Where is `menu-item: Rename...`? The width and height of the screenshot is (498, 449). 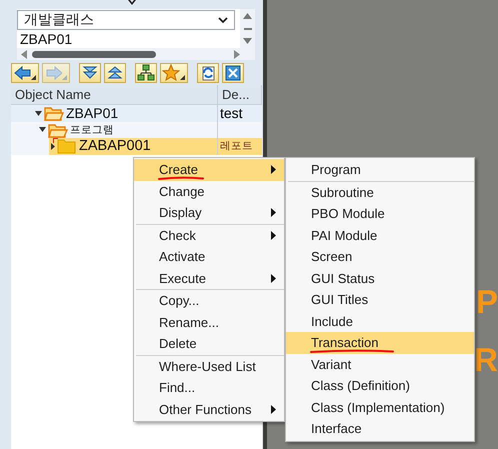 menu-item: Rename... is located at coordinates (209, 322).